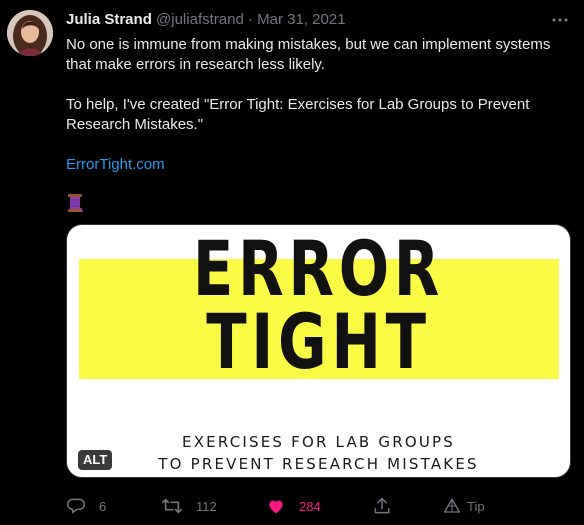 The image size is (584, 525). What do you see at coordinates (172, 506) in the screenshot?
I see `retweet-icon` at bounding box center [172, 506].